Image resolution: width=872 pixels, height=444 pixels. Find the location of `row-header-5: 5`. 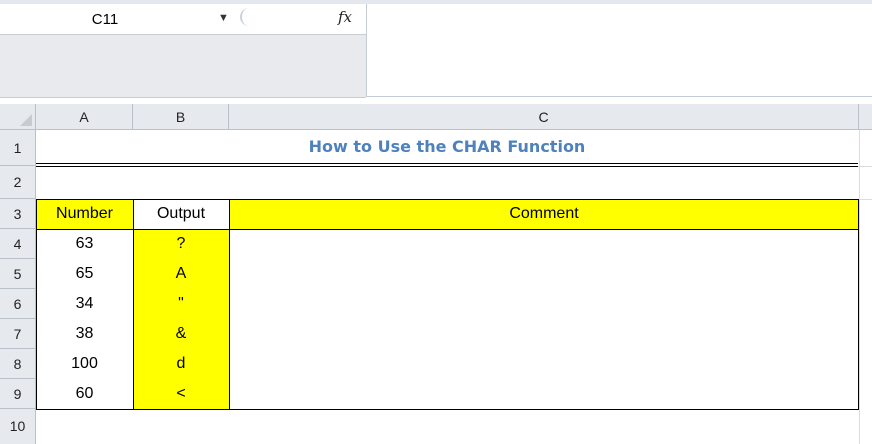

row-header-5: 5 is located at coordinates (18, 274).